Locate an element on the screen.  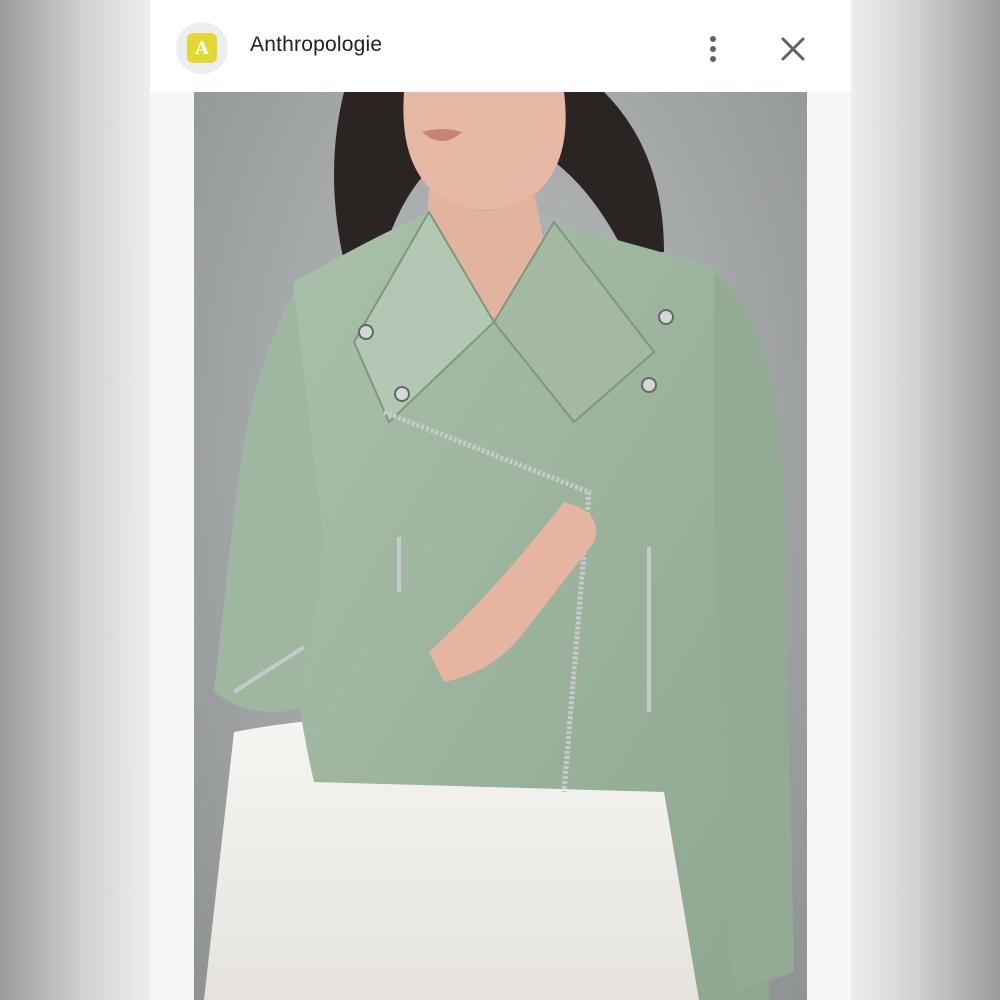
close-button is located at coordinates (793, 49).